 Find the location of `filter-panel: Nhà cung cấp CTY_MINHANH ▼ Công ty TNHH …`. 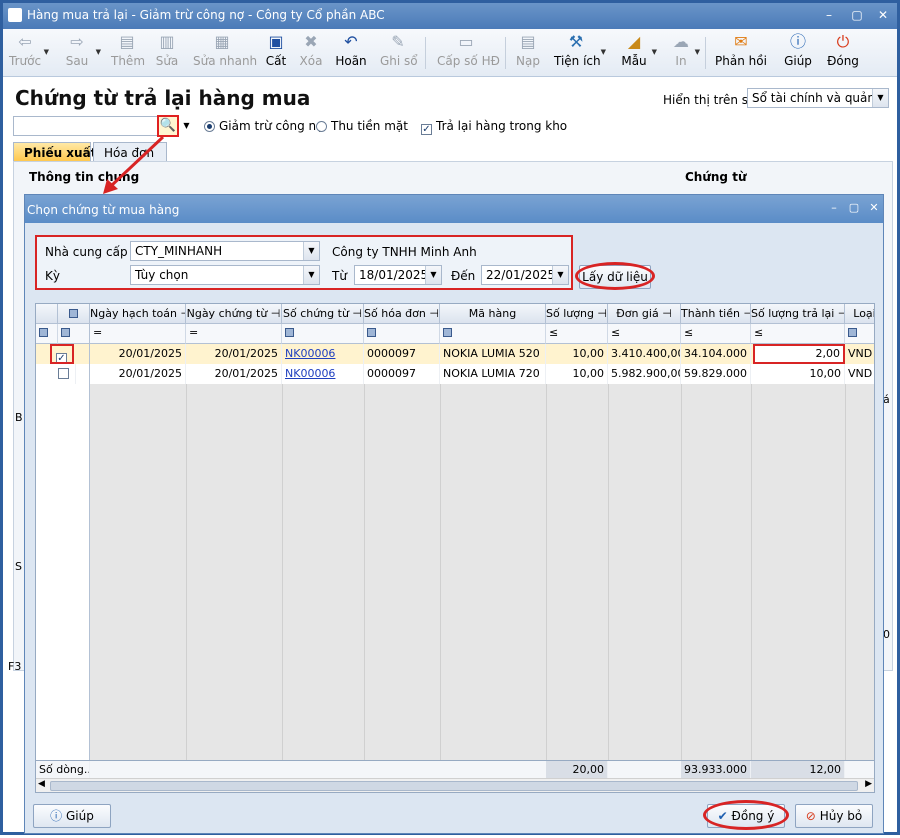

filter-panel: Nhà cung cấp CTY_MINHANH ▼ Công ty TNHH … is located at coordinates (304, 262).